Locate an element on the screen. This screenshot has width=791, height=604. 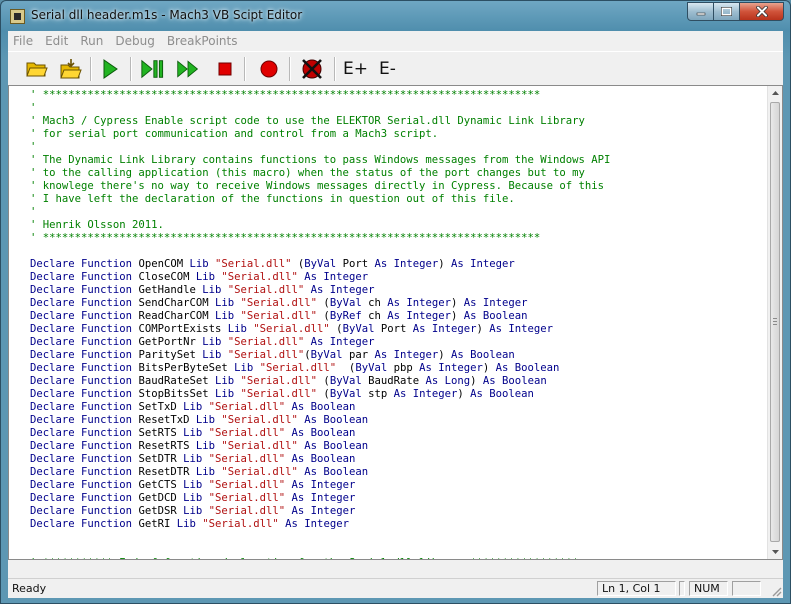
open-button is located at coordinates (37, 69).